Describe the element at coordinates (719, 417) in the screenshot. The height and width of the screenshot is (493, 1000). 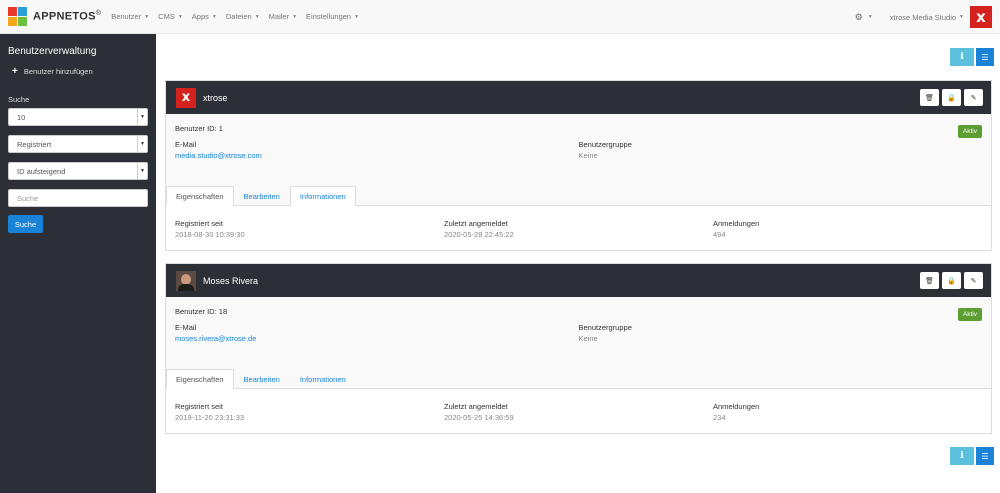
I see `logins-value: 234` at that location.